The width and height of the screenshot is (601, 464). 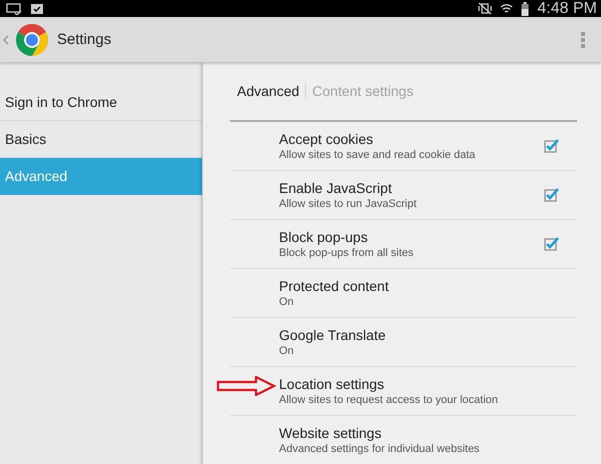 What do you see at coordinates (32, 39) in the screenshot?
I see `browser-logo-icon` at bounding box center [32, 39].